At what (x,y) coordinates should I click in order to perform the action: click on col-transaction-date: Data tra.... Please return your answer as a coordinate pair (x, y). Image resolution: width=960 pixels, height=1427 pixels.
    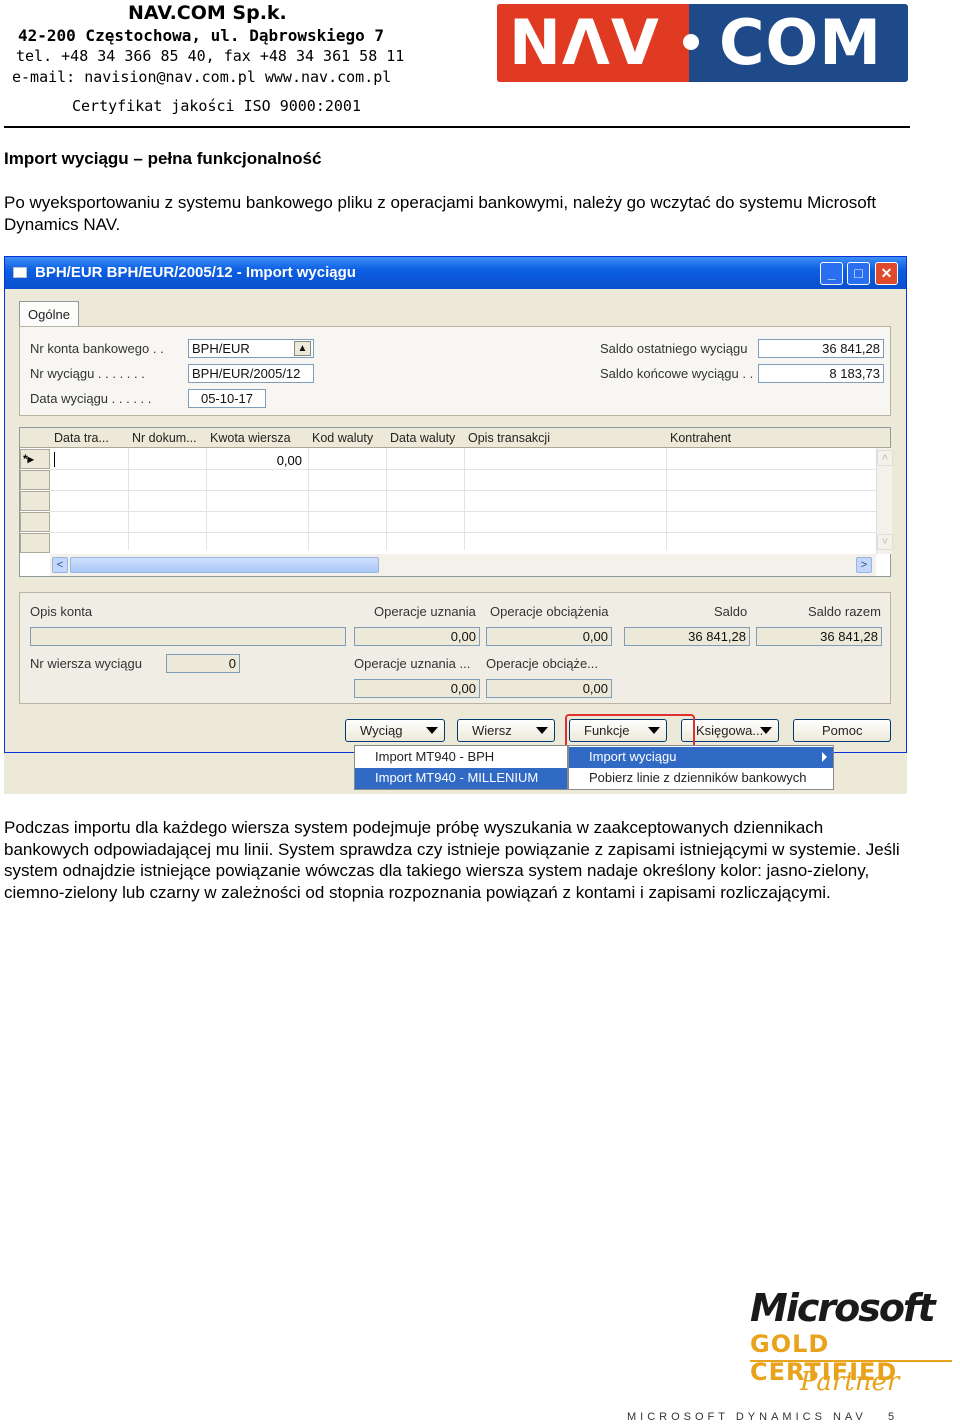
    Looking at the image, I should click on (81, 438).